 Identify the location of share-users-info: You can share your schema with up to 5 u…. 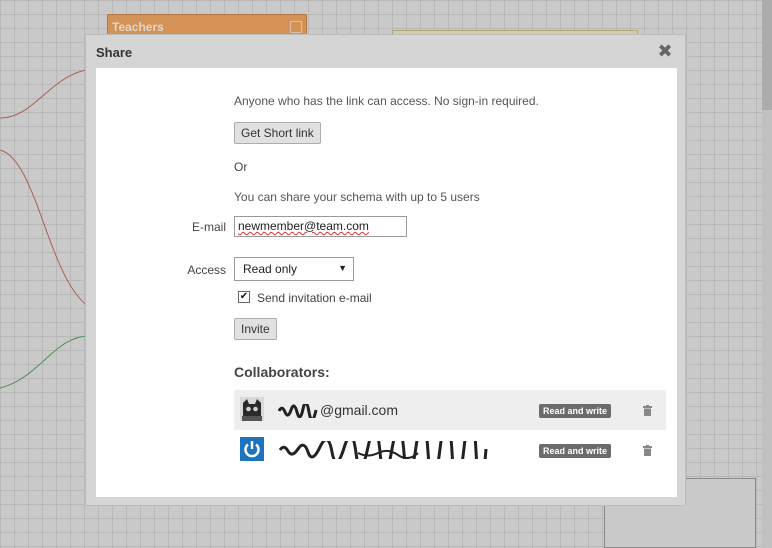
(357, 197).